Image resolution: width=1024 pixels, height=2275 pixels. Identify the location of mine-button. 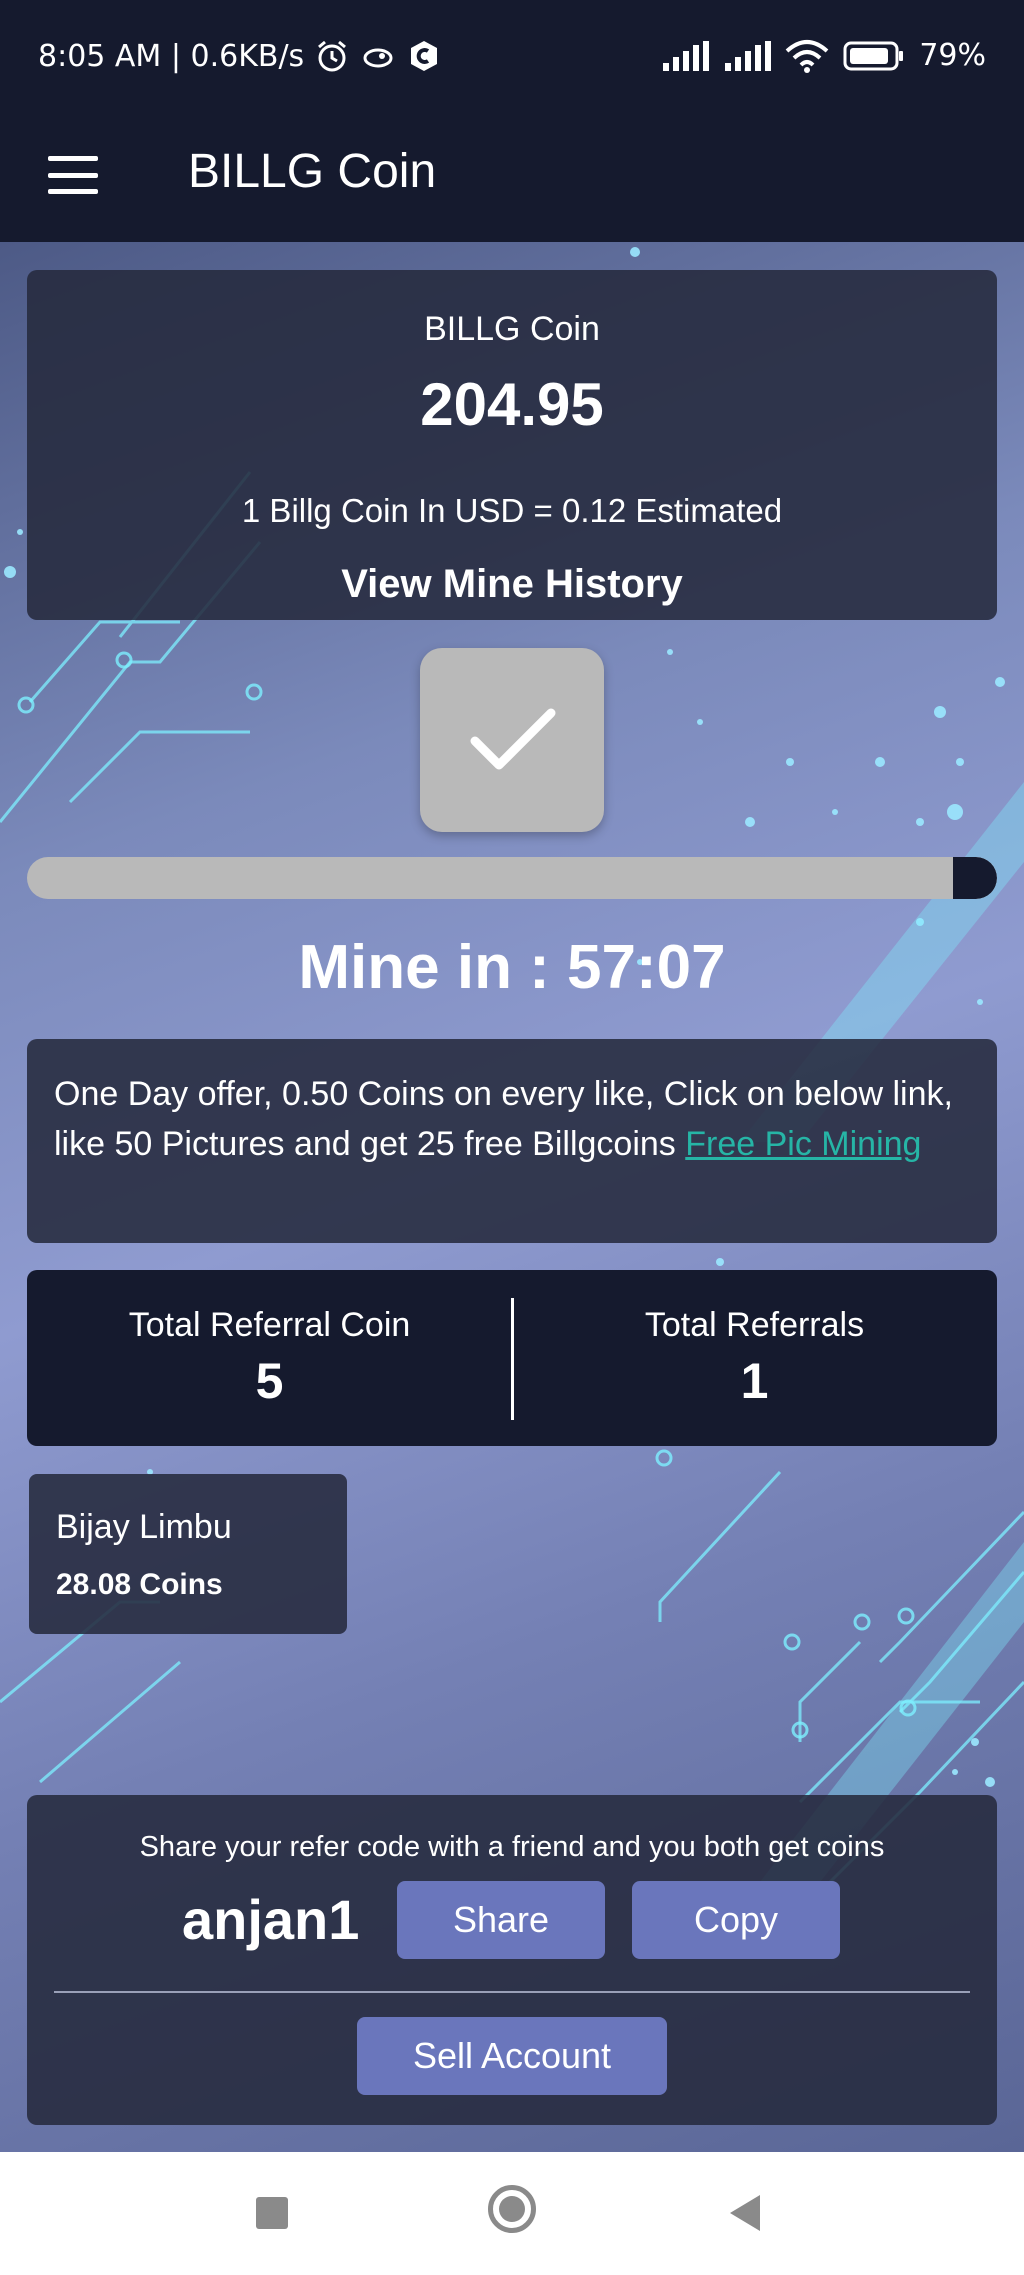
(512, 740).